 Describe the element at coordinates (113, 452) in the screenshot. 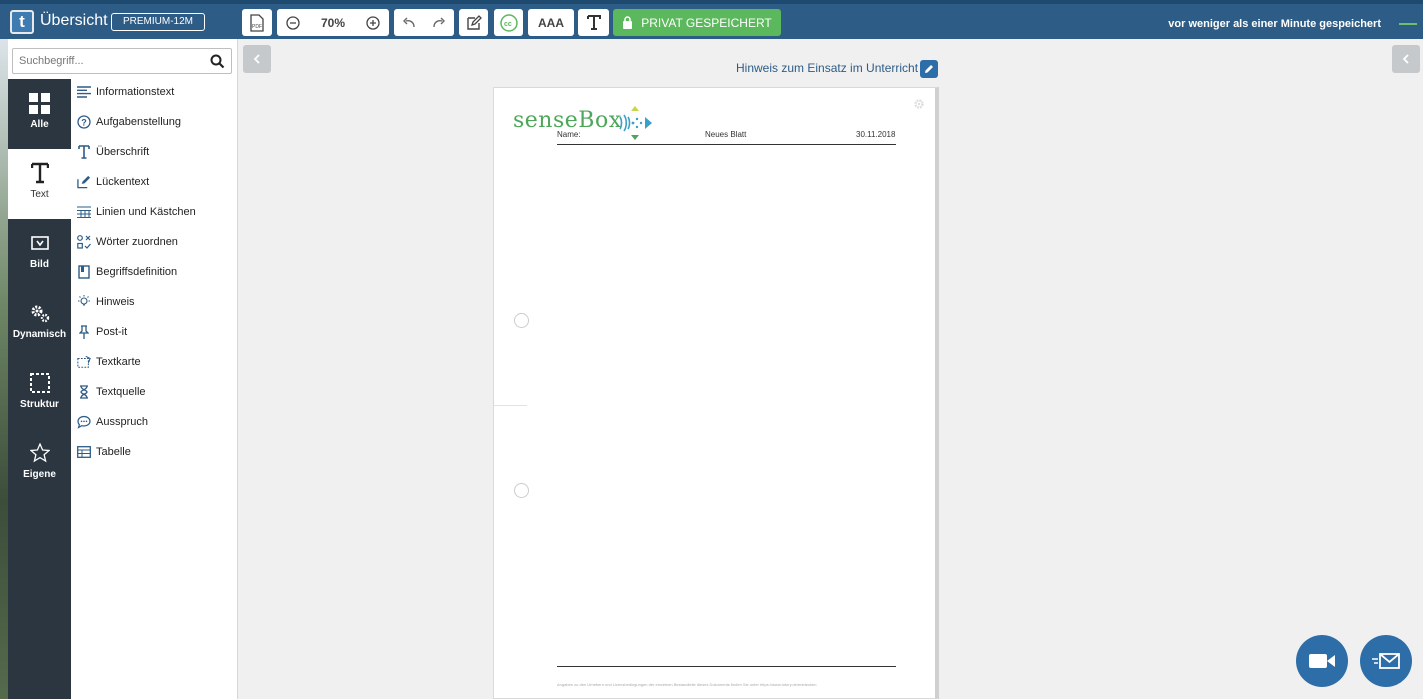

I see `list-item-label: Tabelle` at that location.